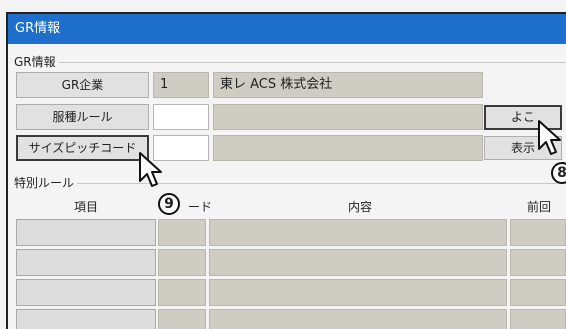  I want to click on gr-company-code-field: 1, so click(181, 85).